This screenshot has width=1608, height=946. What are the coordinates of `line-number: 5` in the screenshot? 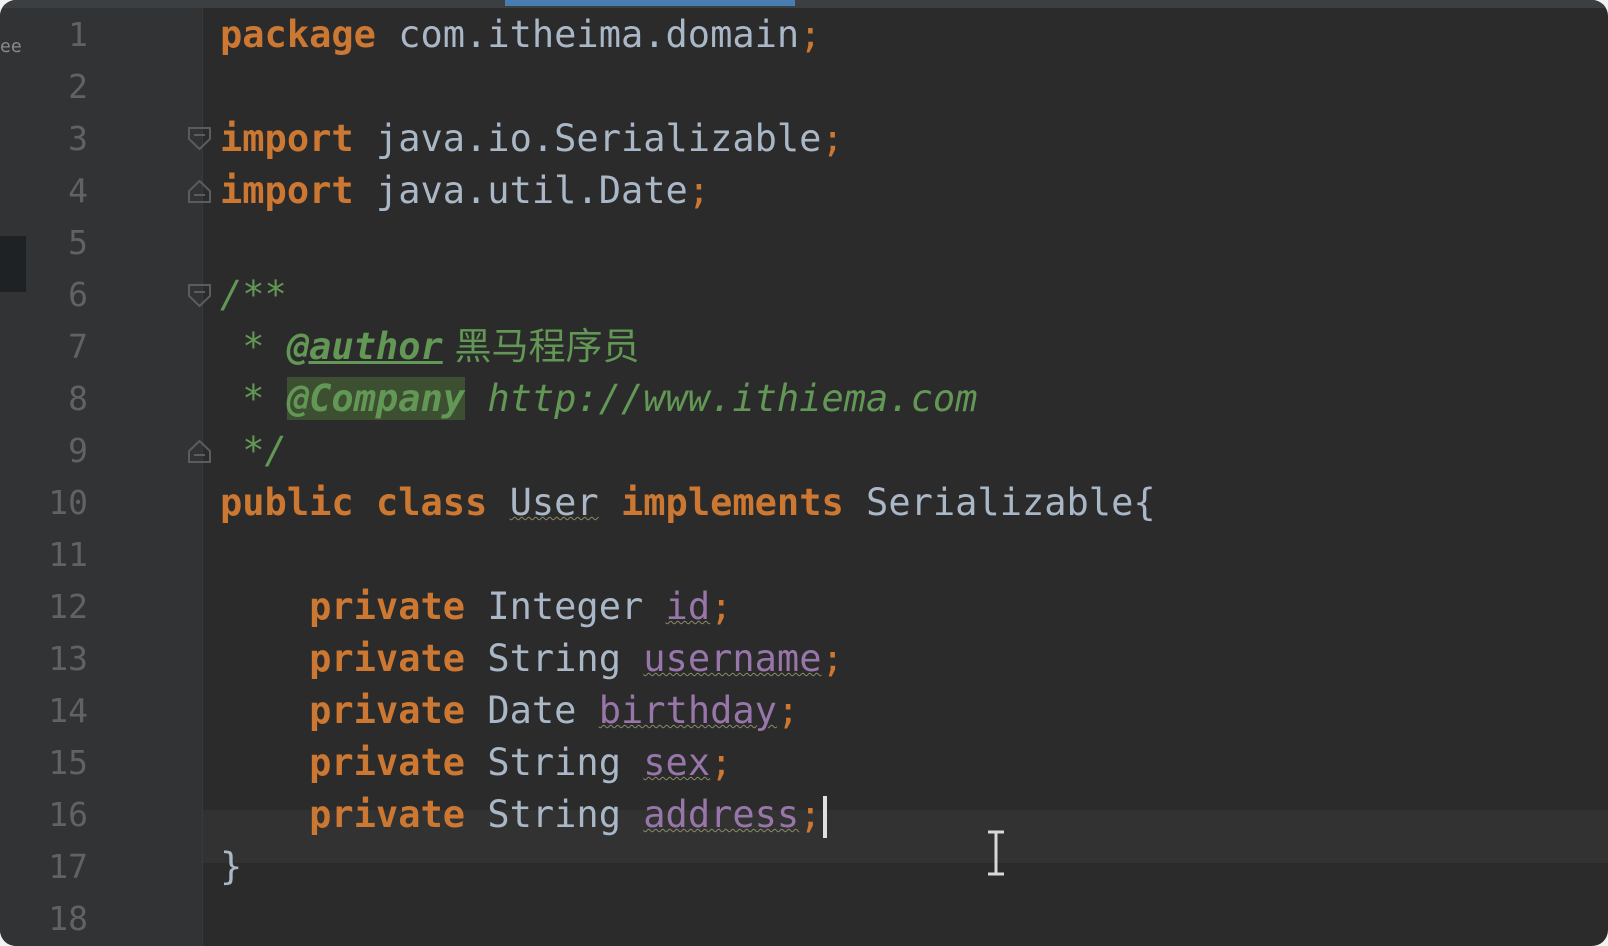 It's located at (78, 242).